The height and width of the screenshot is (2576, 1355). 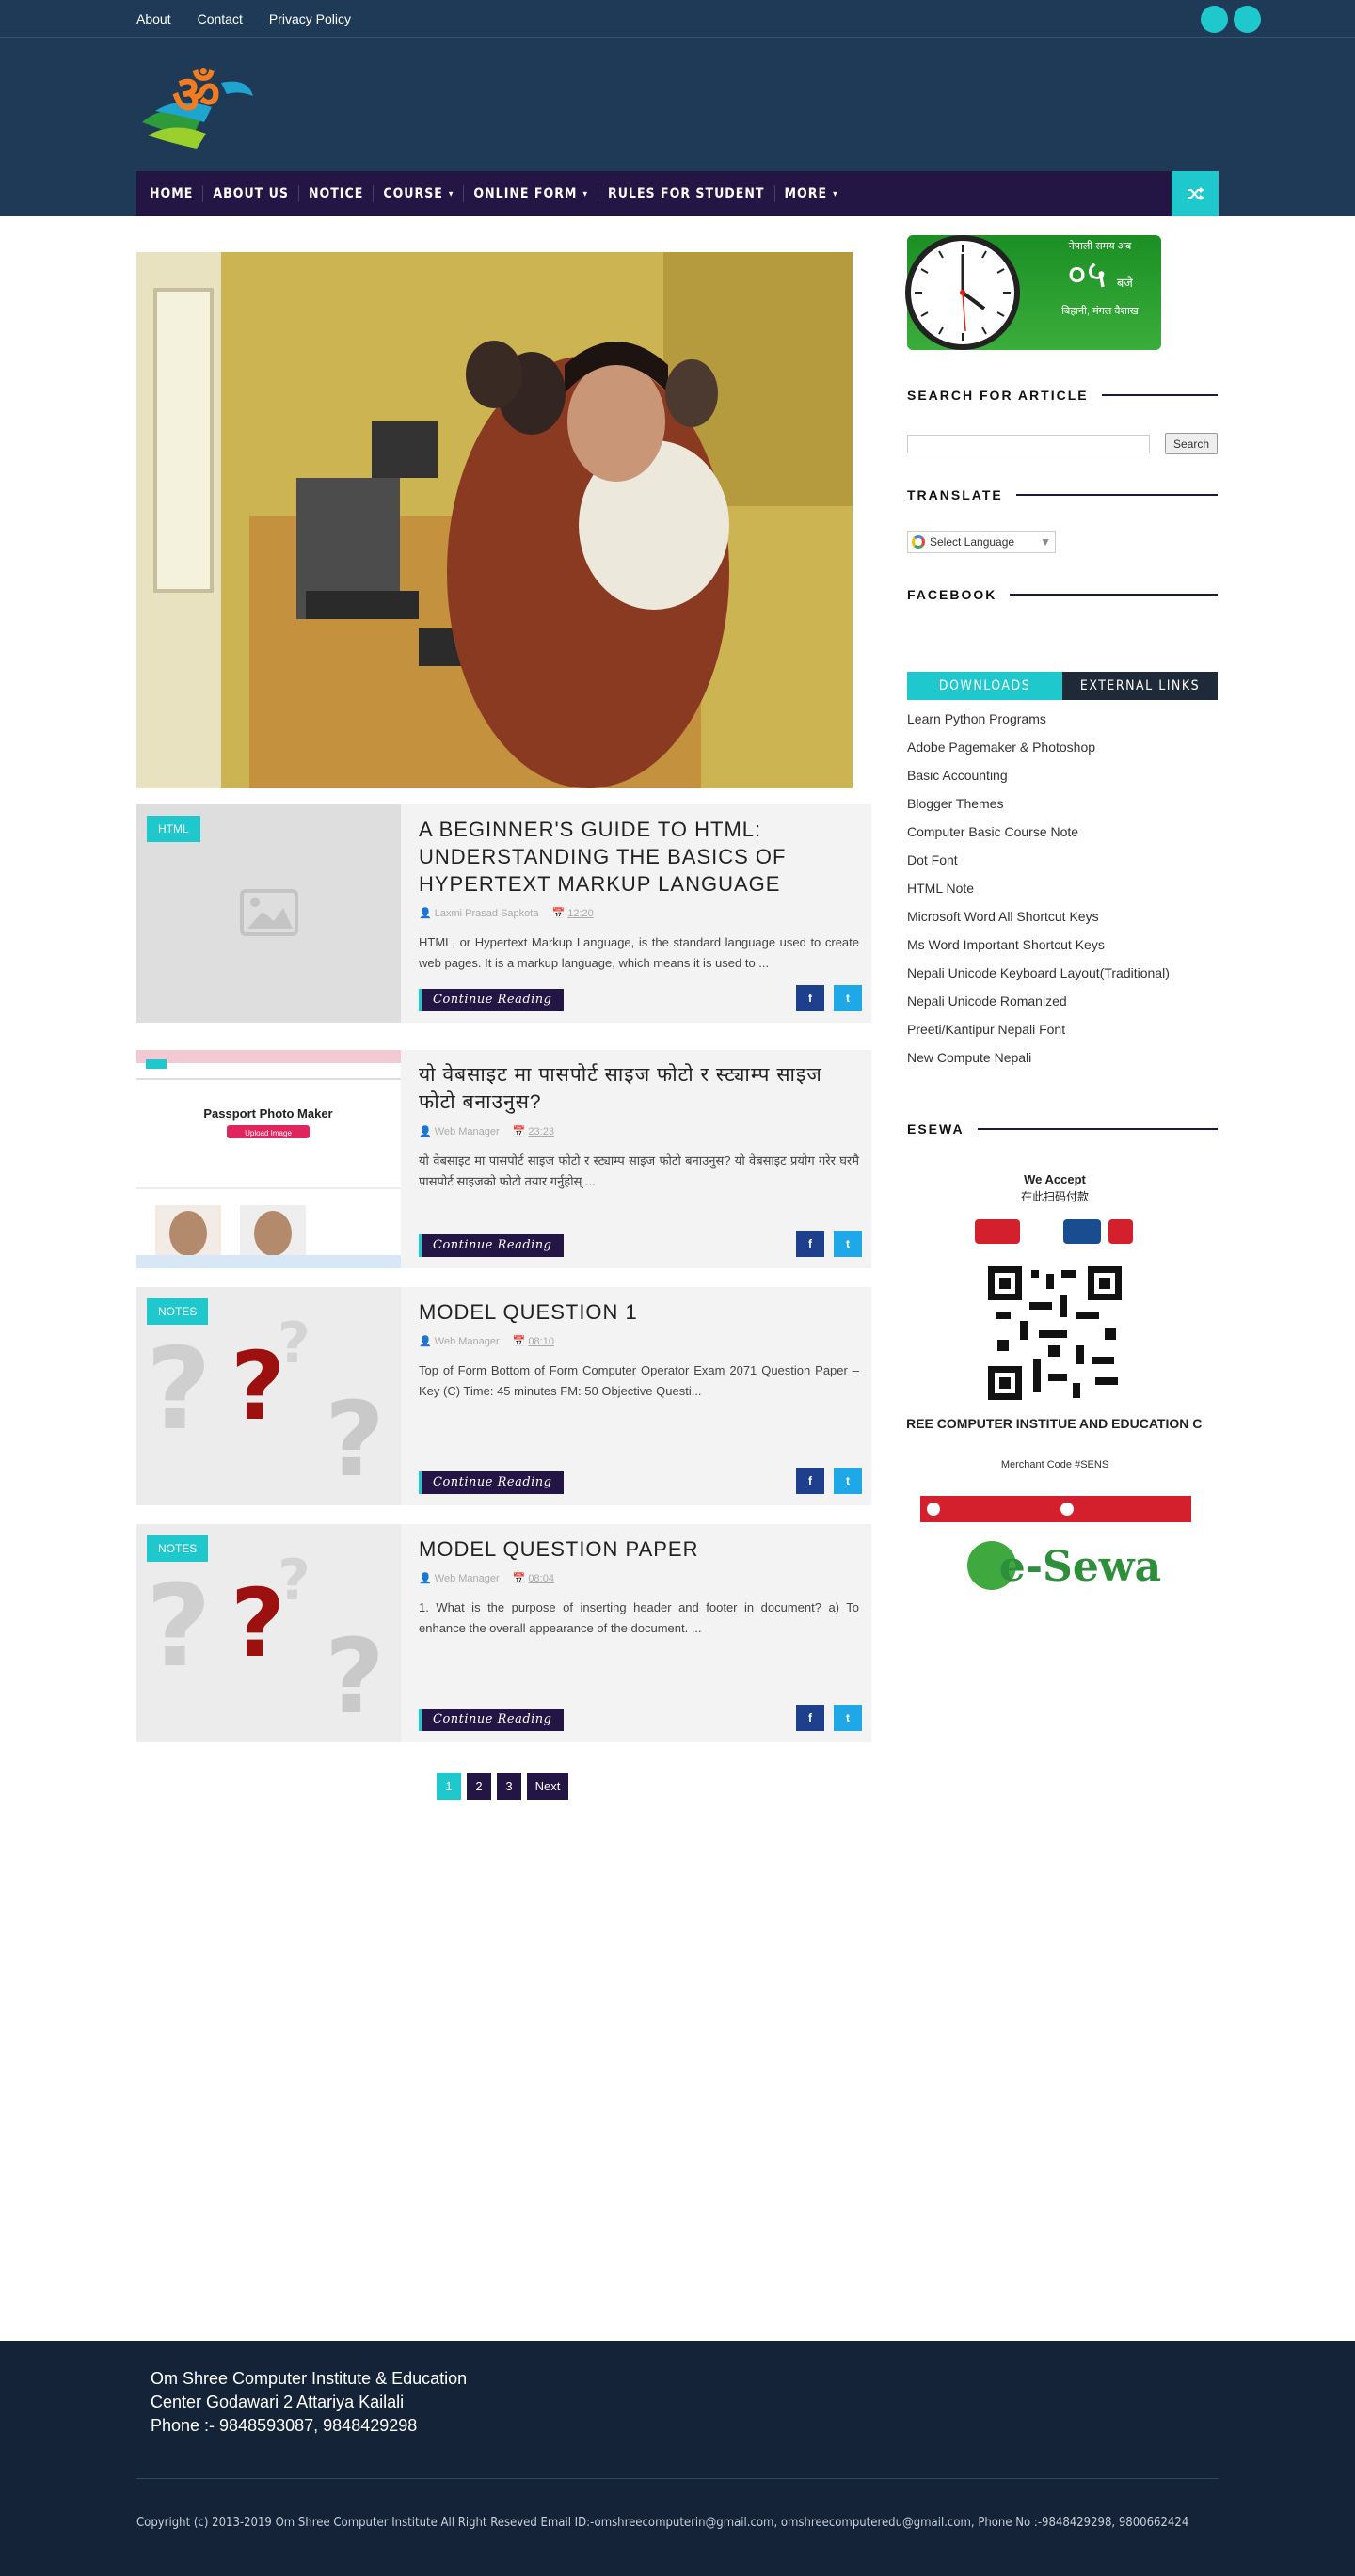 I want to click on nav-more-label: MORE, so click(x=806, y=193).